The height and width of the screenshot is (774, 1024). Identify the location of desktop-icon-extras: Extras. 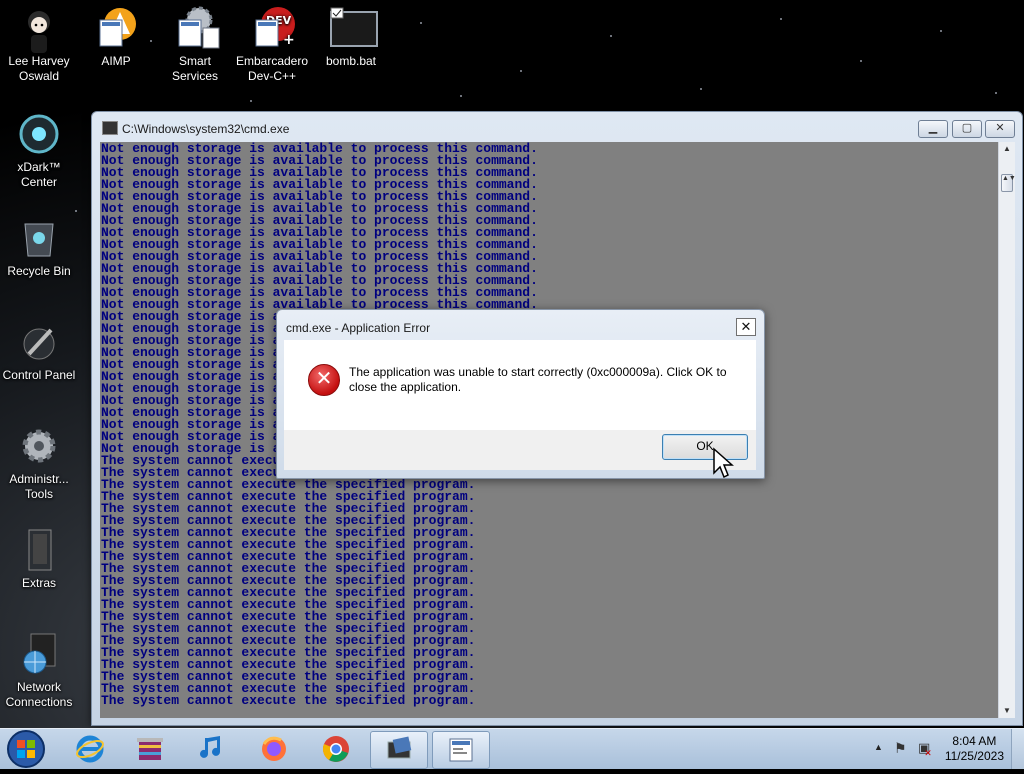
(39, 559).